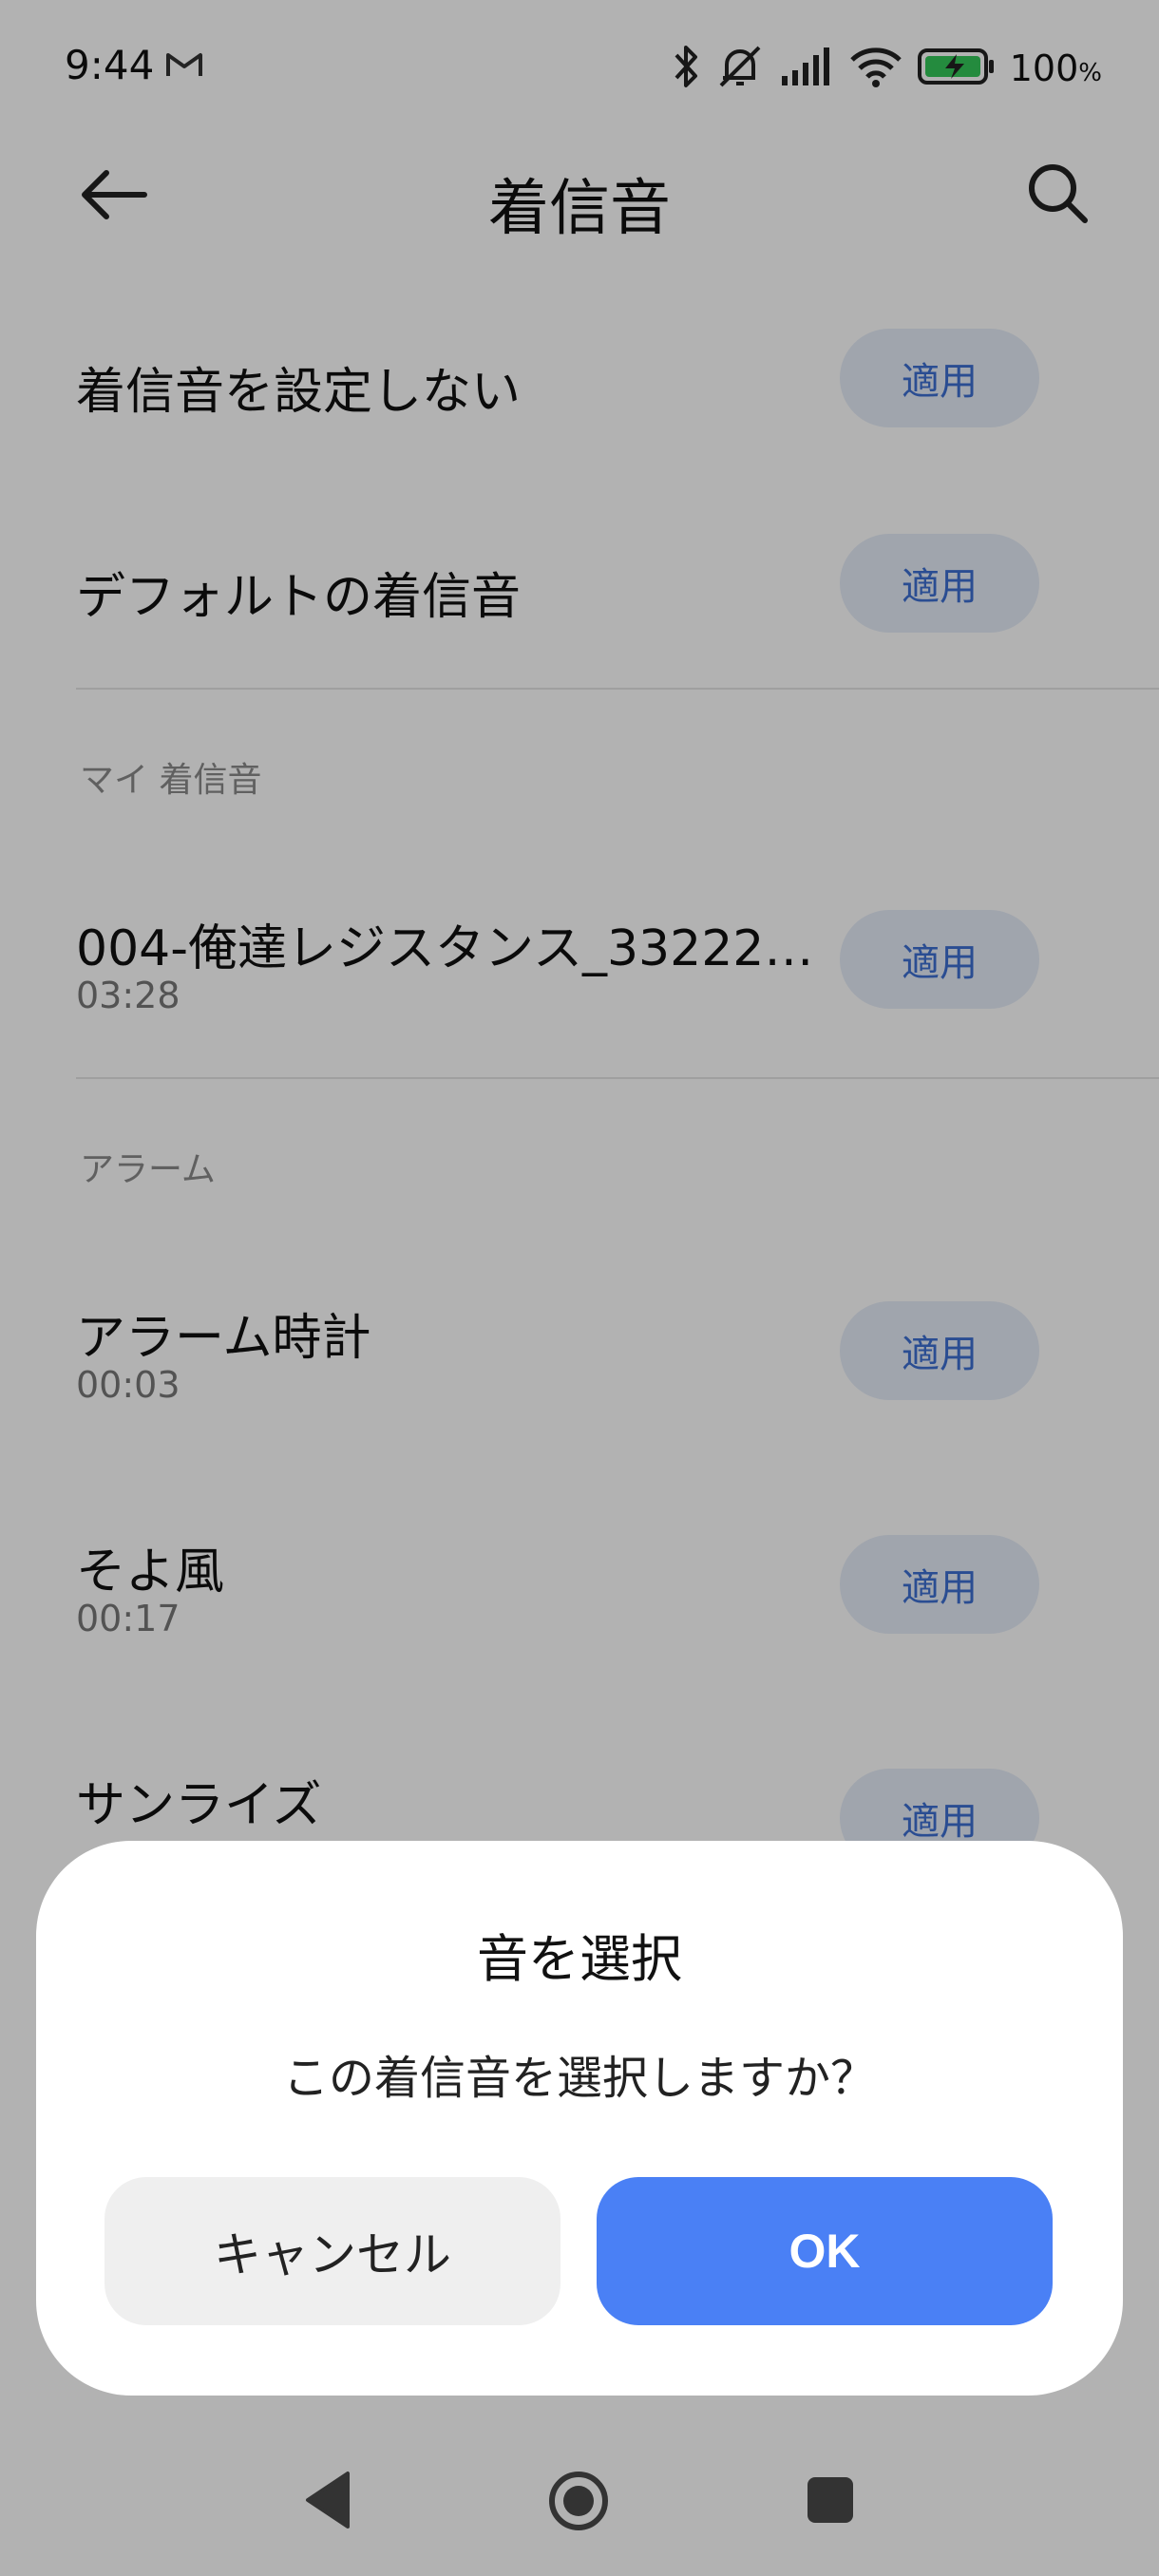  I want to click on dialog-message: この着信音を選択しますか？, so click(579, 2078).